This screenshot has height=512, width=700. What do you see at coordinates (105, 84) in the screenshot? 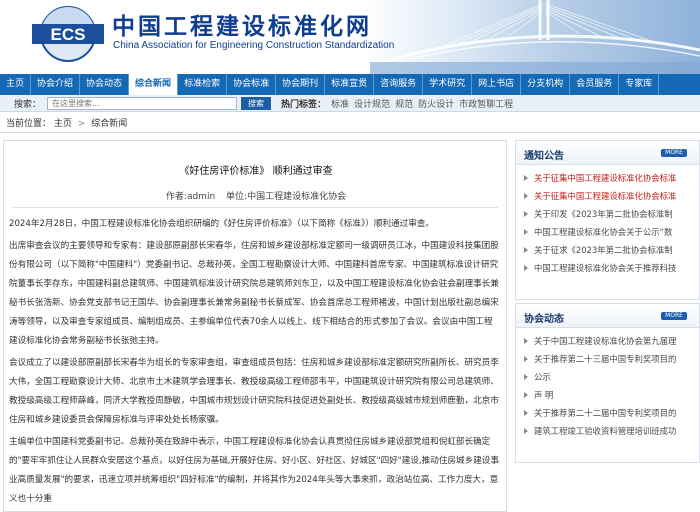
I see `nav-item-2: 协会动态` at bounding box center [105, 84].